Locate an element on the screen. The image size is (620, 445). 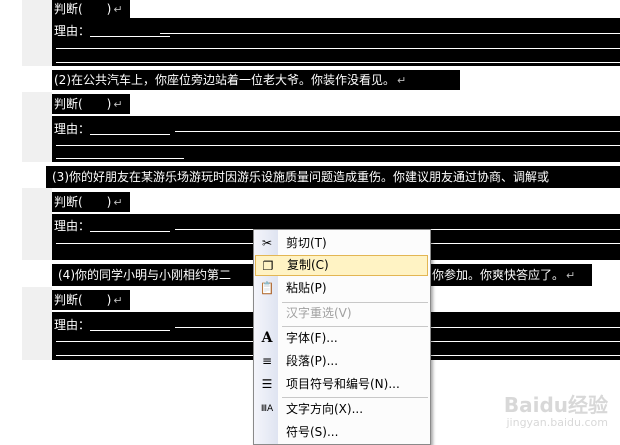
q3-judge-line: 判断( ) ↵ is located at coordinates (88, 202).